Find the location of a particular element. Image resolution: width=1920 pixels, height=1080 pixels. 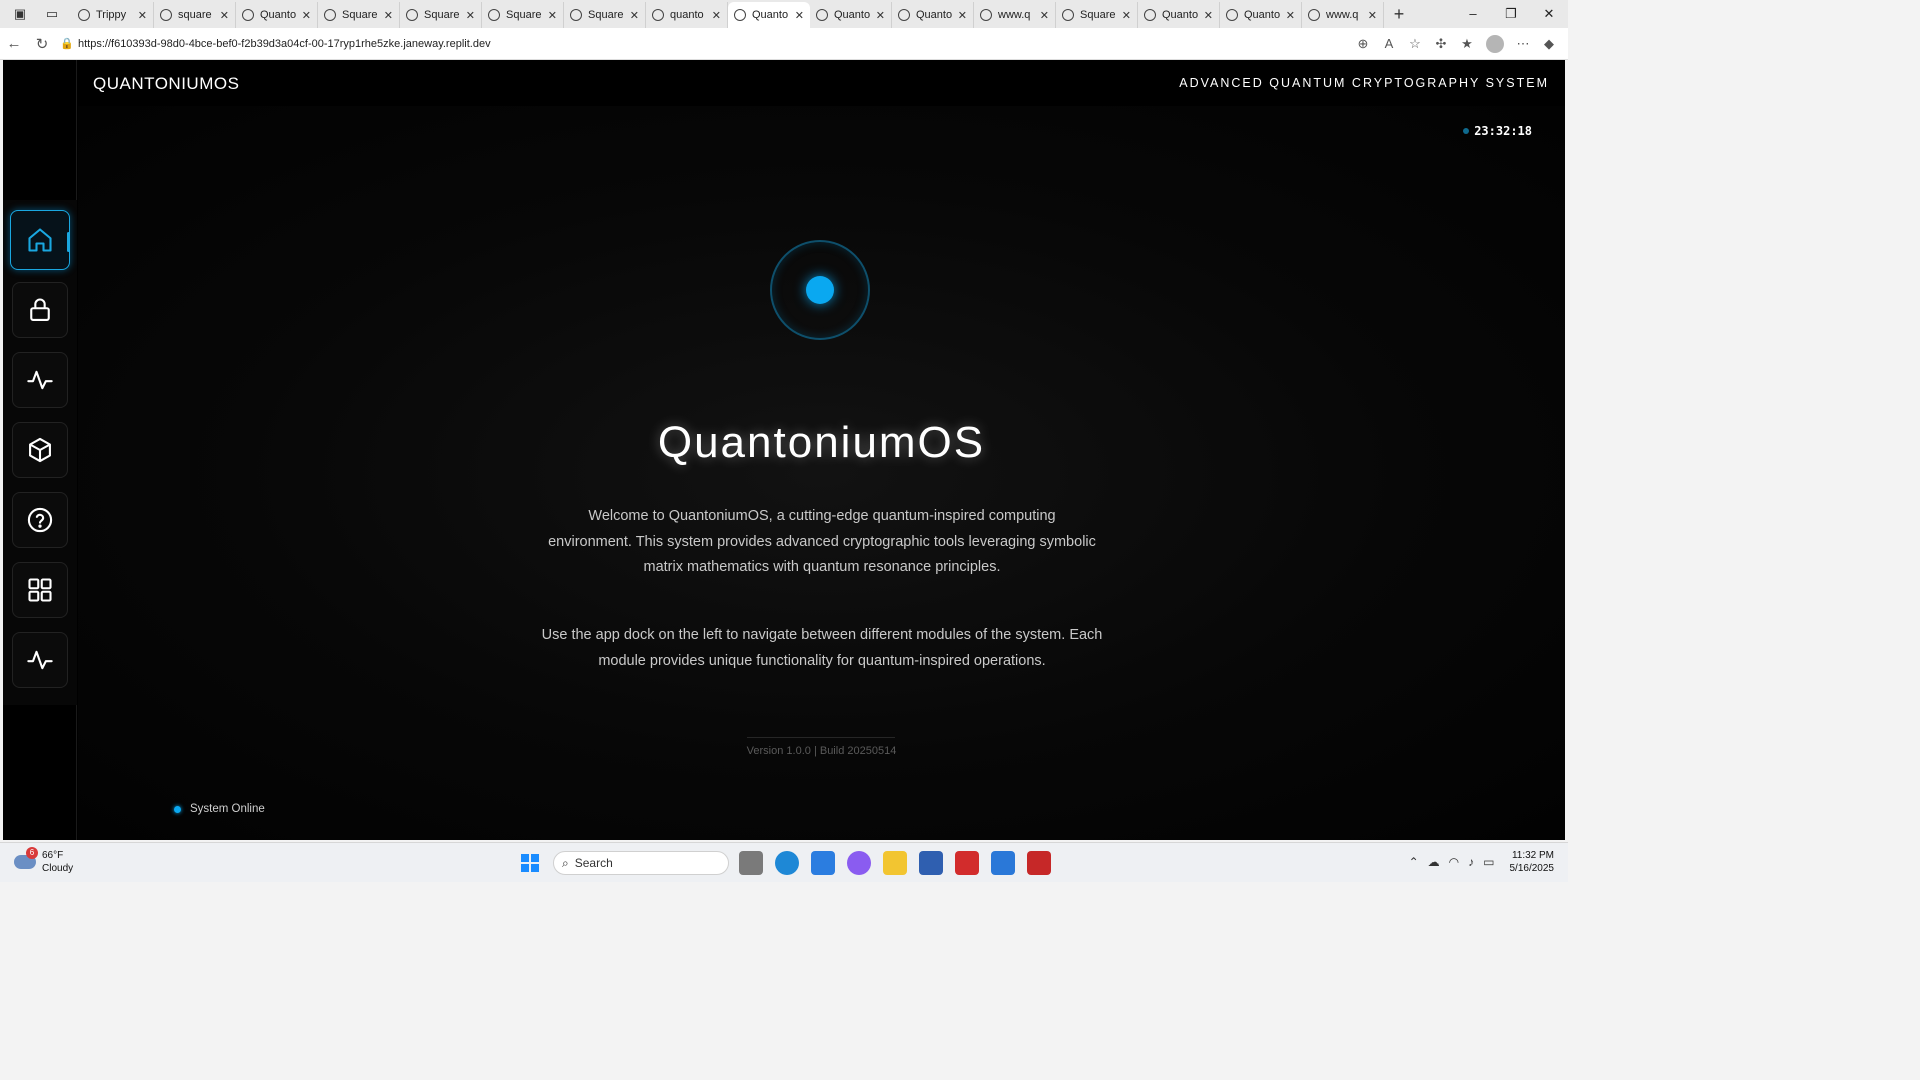

dock-container-button is located at coordinates (40, 450).